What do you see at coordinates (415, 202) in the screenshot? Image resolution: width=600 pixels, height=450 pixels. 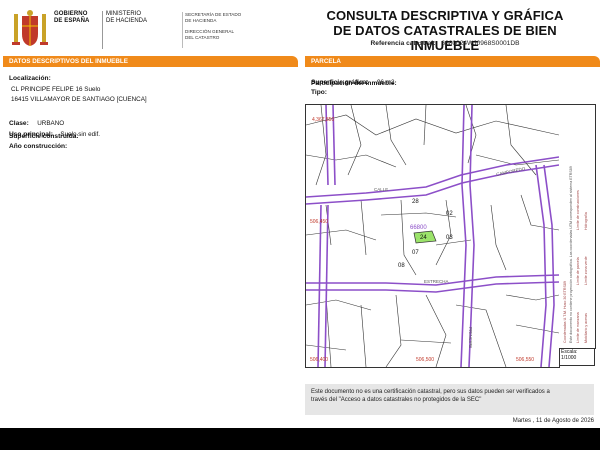 I see `parcel-code-28: 28` at bounding box center [415, 202].